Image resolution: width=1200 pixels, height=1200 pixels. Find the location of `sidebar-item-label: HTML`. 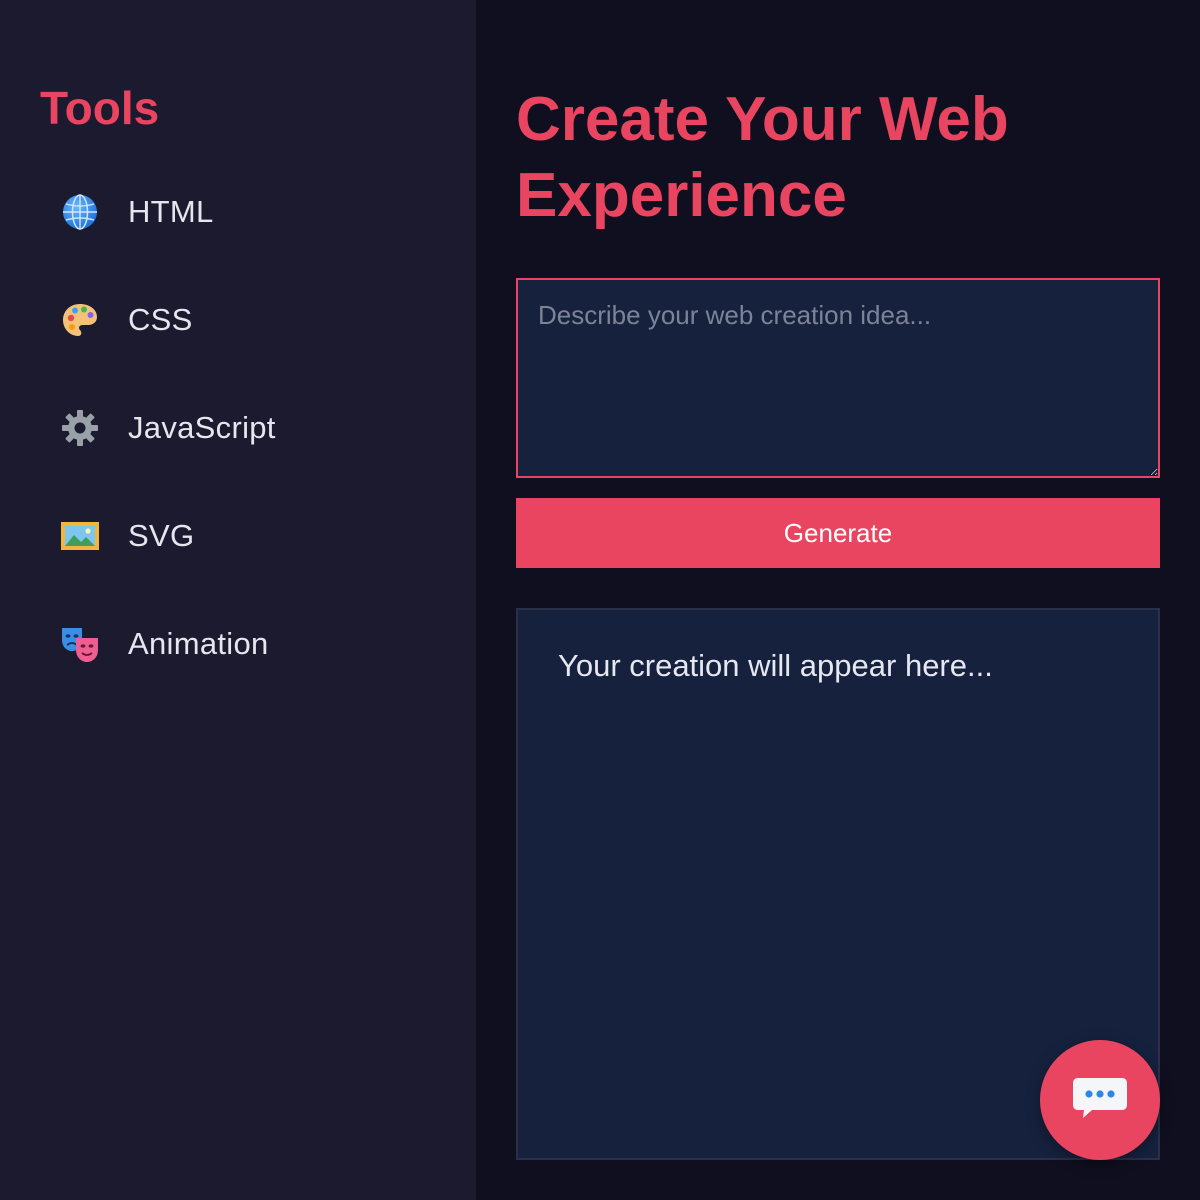

sidebar-item-label: HTML is located at coordinates (171, 211).